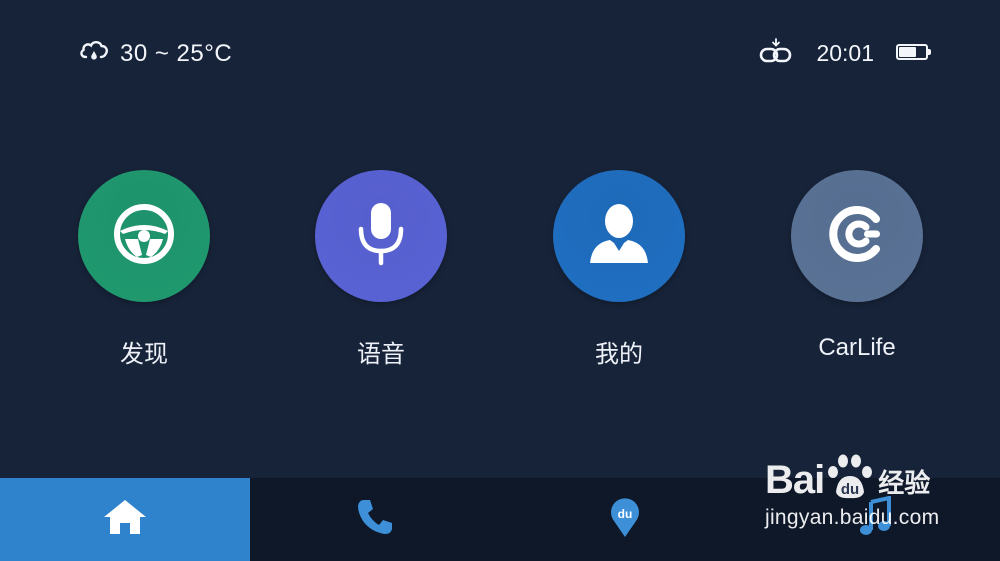  I want to click on link-icon, so click(776, 53).